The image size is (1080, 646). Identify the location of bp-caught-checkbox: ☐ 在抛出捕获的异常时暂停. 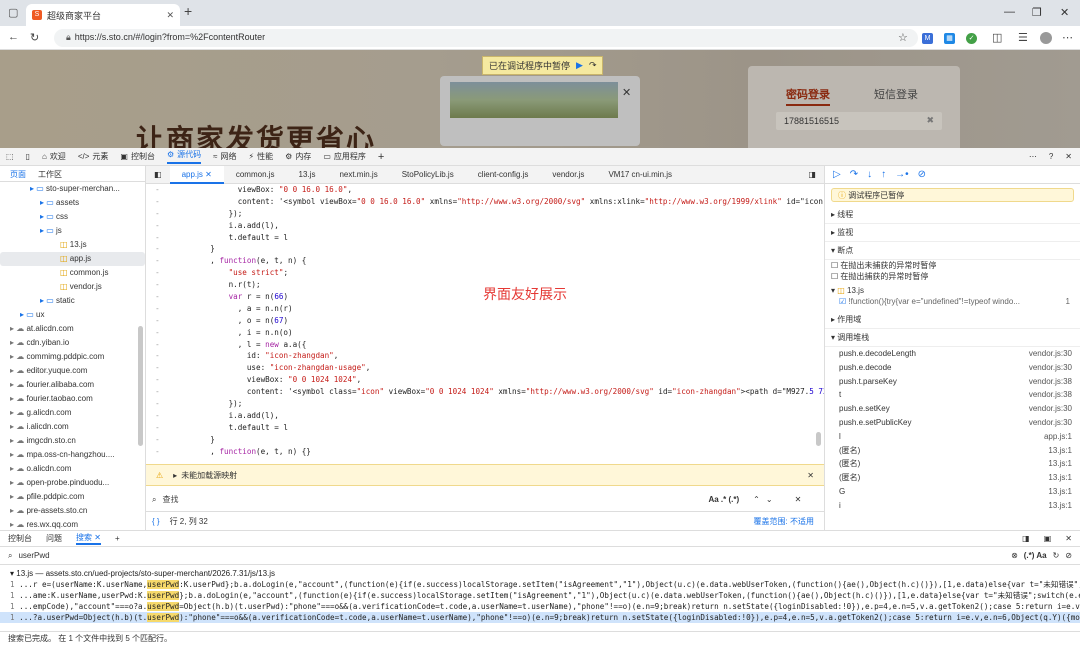
(952, 276).